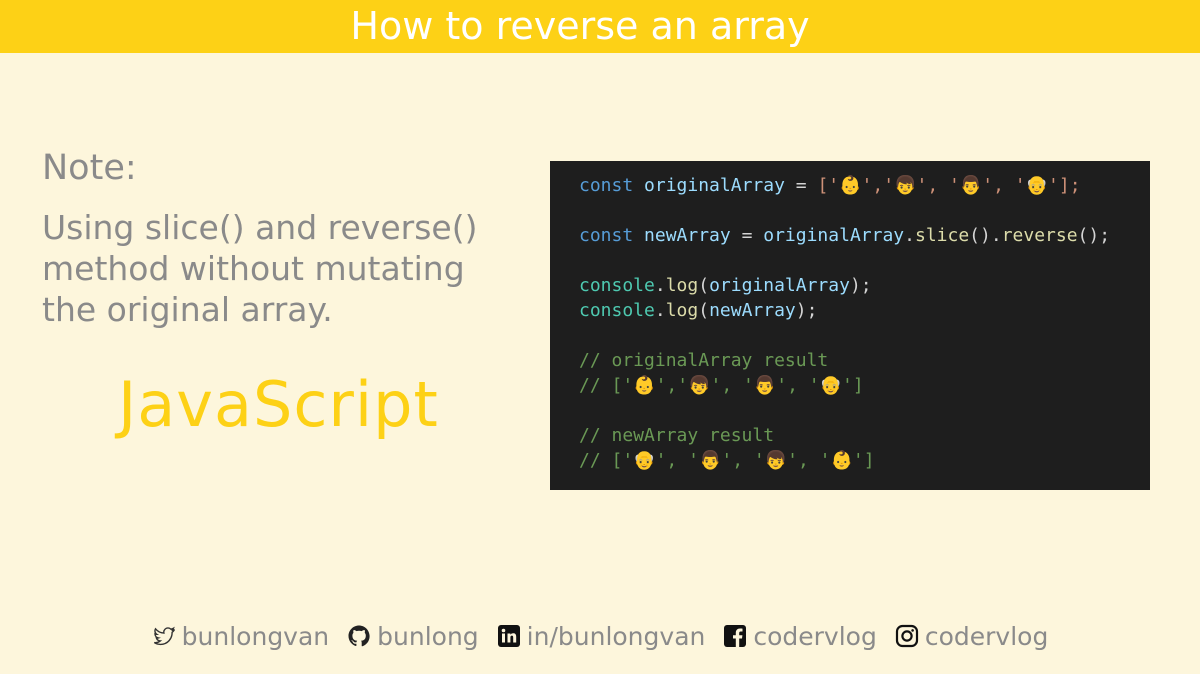  I want to click on title-banner: How to reverse an array, so click(600, 26).